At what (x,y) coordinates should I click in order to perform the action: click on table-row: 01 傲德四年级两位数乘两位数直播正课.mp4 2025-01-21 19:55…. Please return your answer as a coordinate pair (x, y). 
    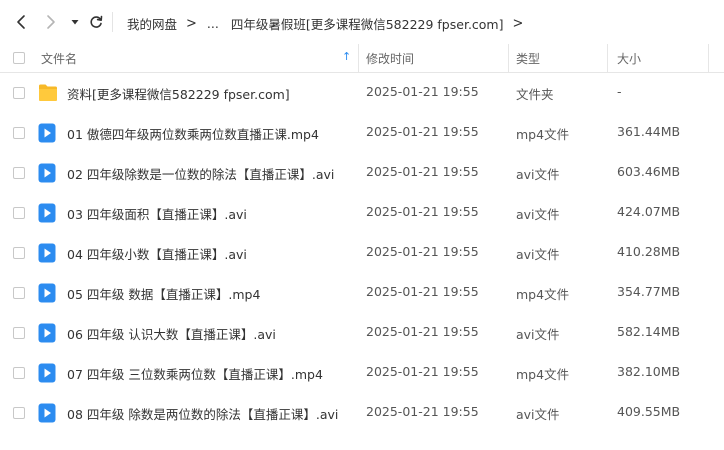
    Looking at the image, I should click on (362, 133).